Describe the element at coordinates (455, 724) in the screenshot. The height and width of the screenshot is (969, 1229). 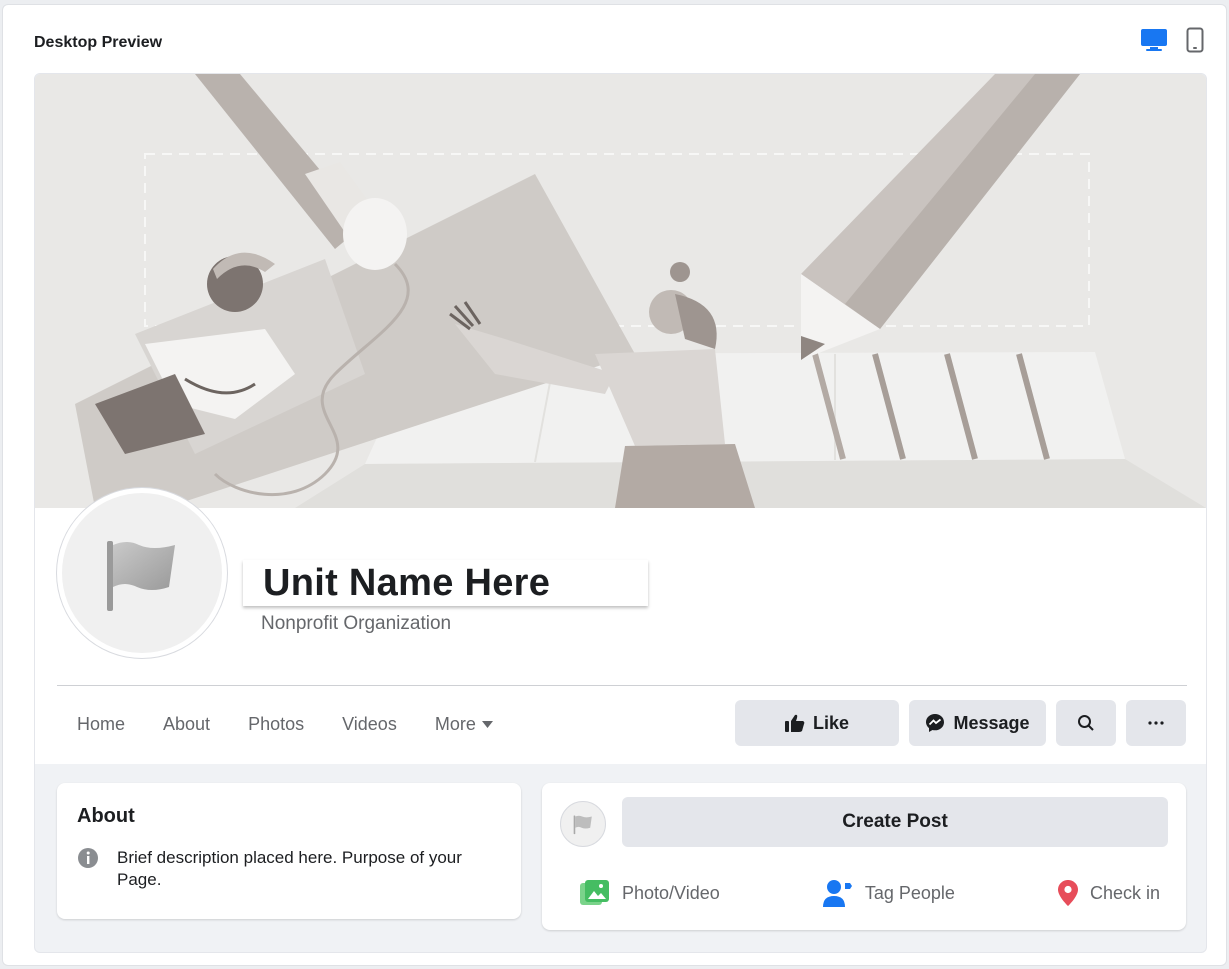
I see `tab-more-label: More` at that location.